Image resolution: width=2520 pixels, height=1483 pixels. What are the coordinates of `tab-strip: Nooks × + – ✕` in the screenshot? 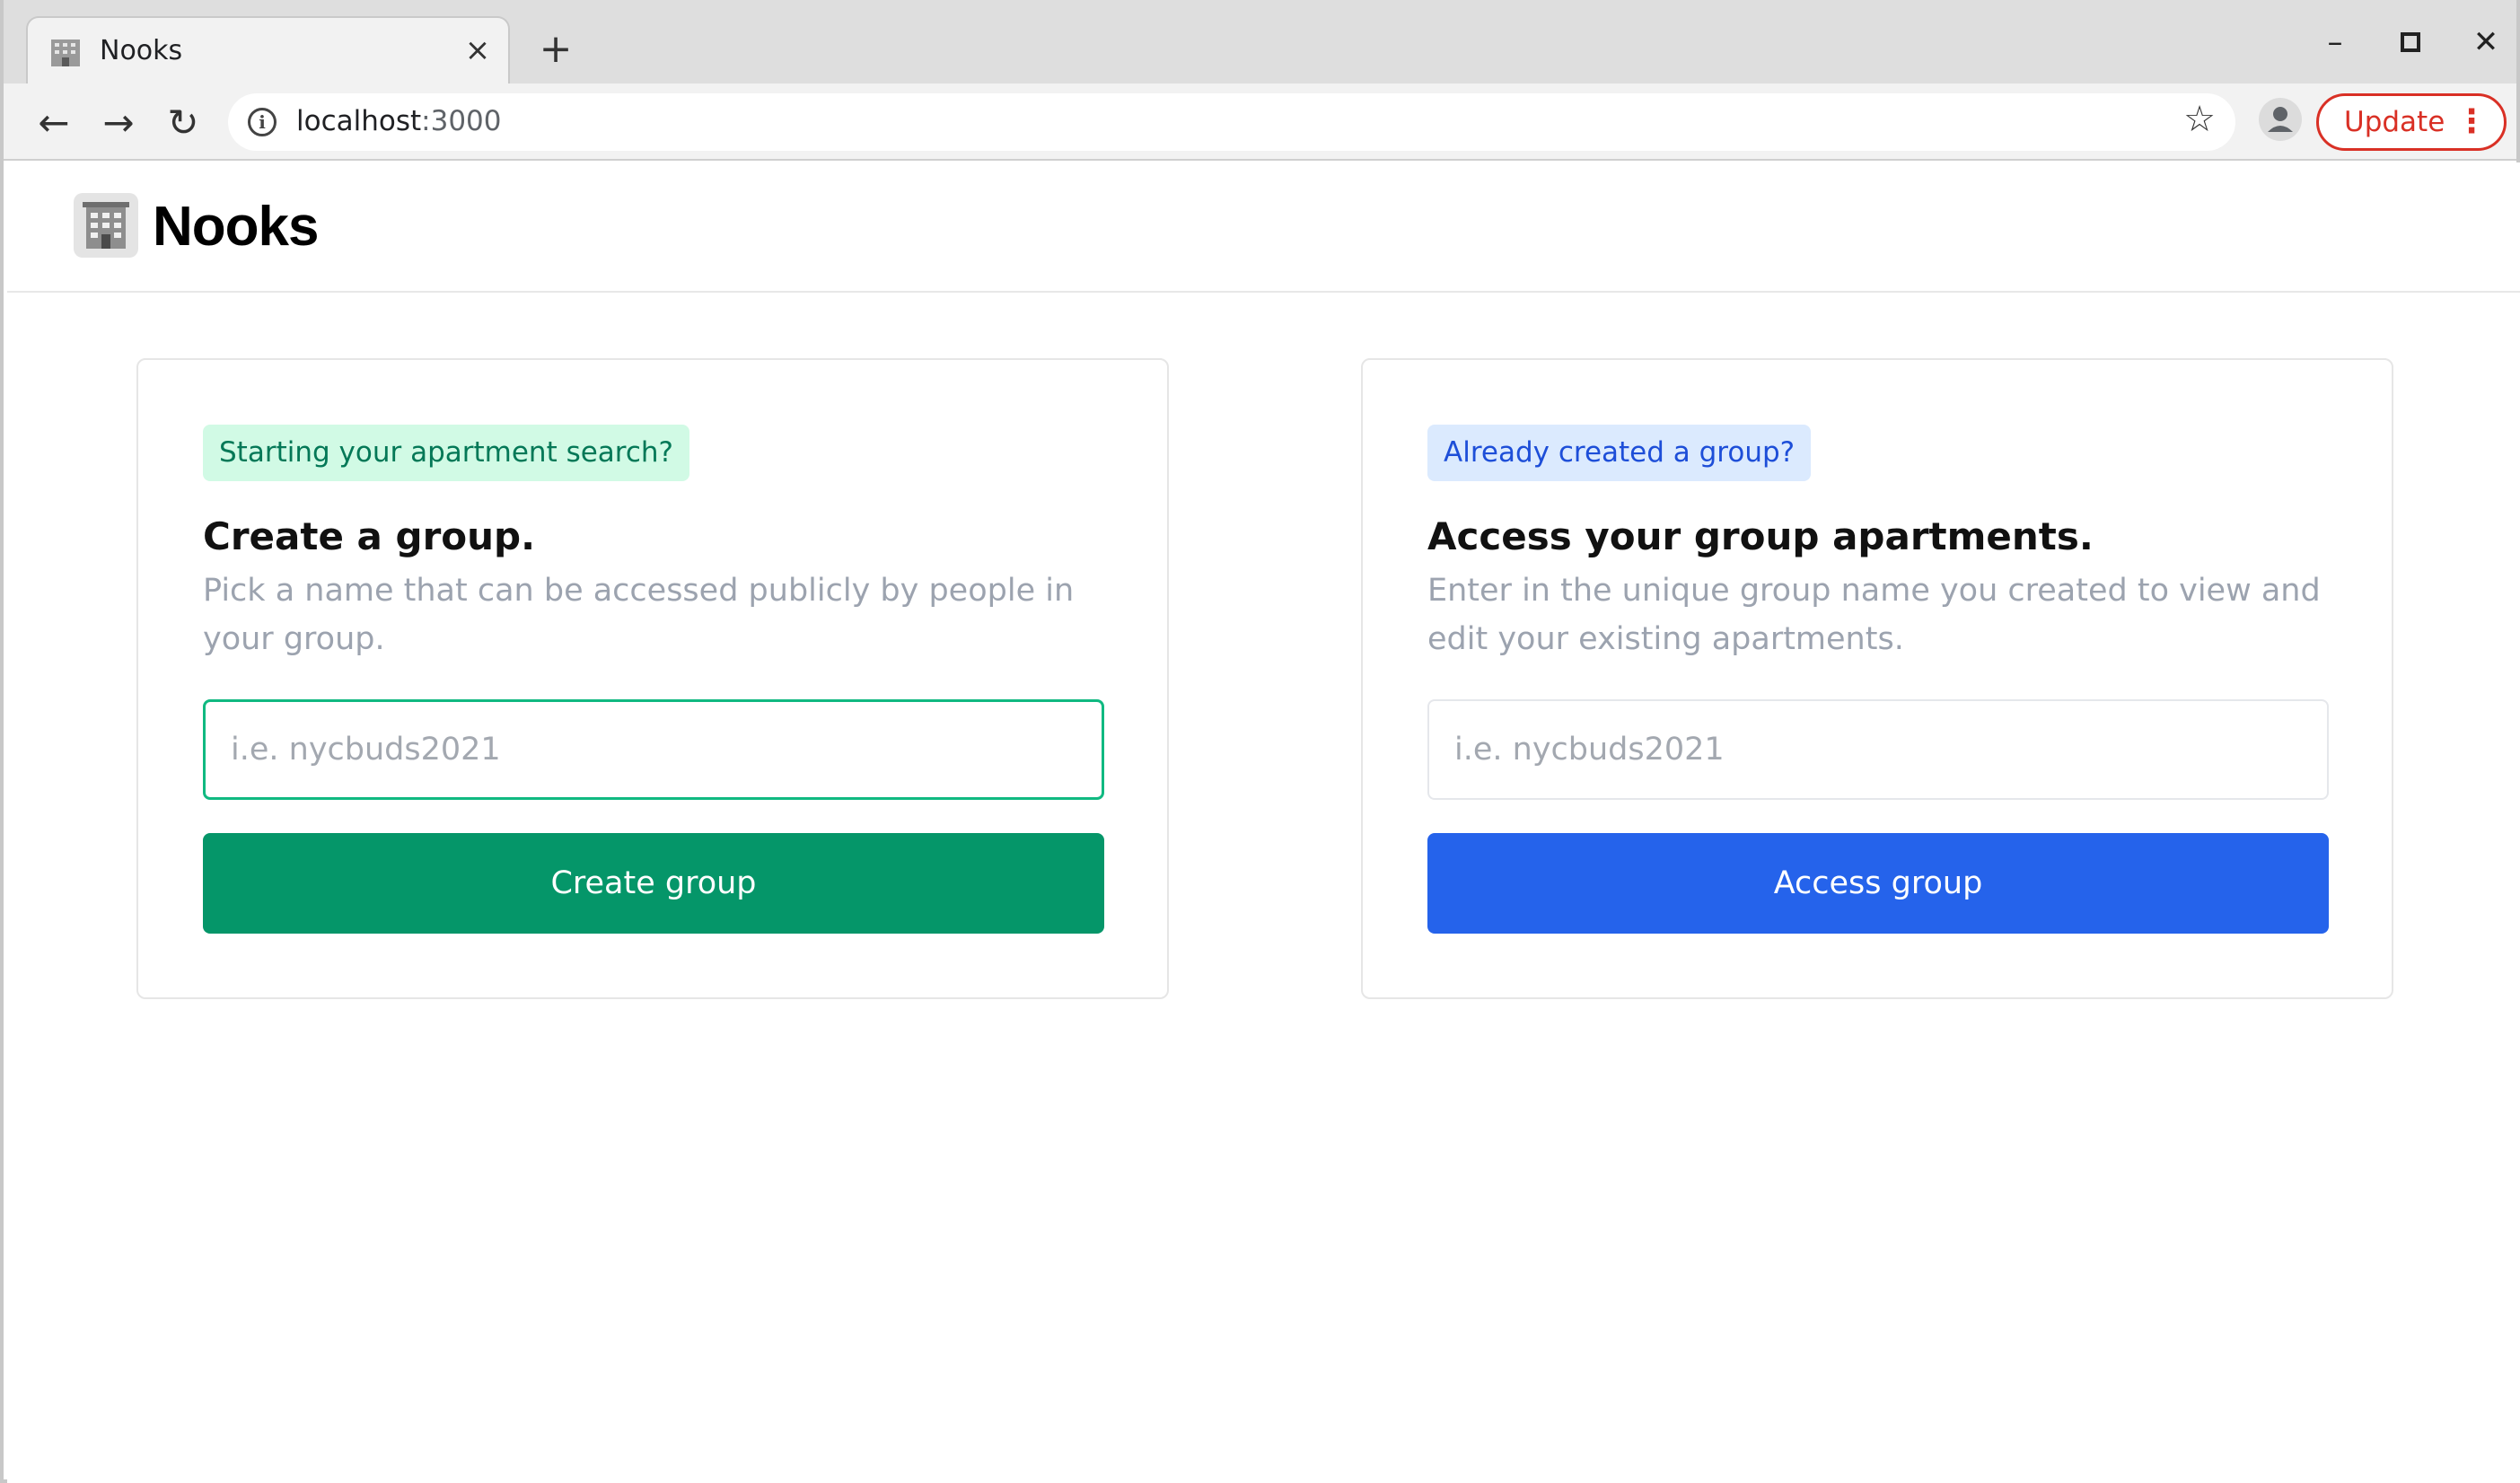 It's located at (1260, 41).